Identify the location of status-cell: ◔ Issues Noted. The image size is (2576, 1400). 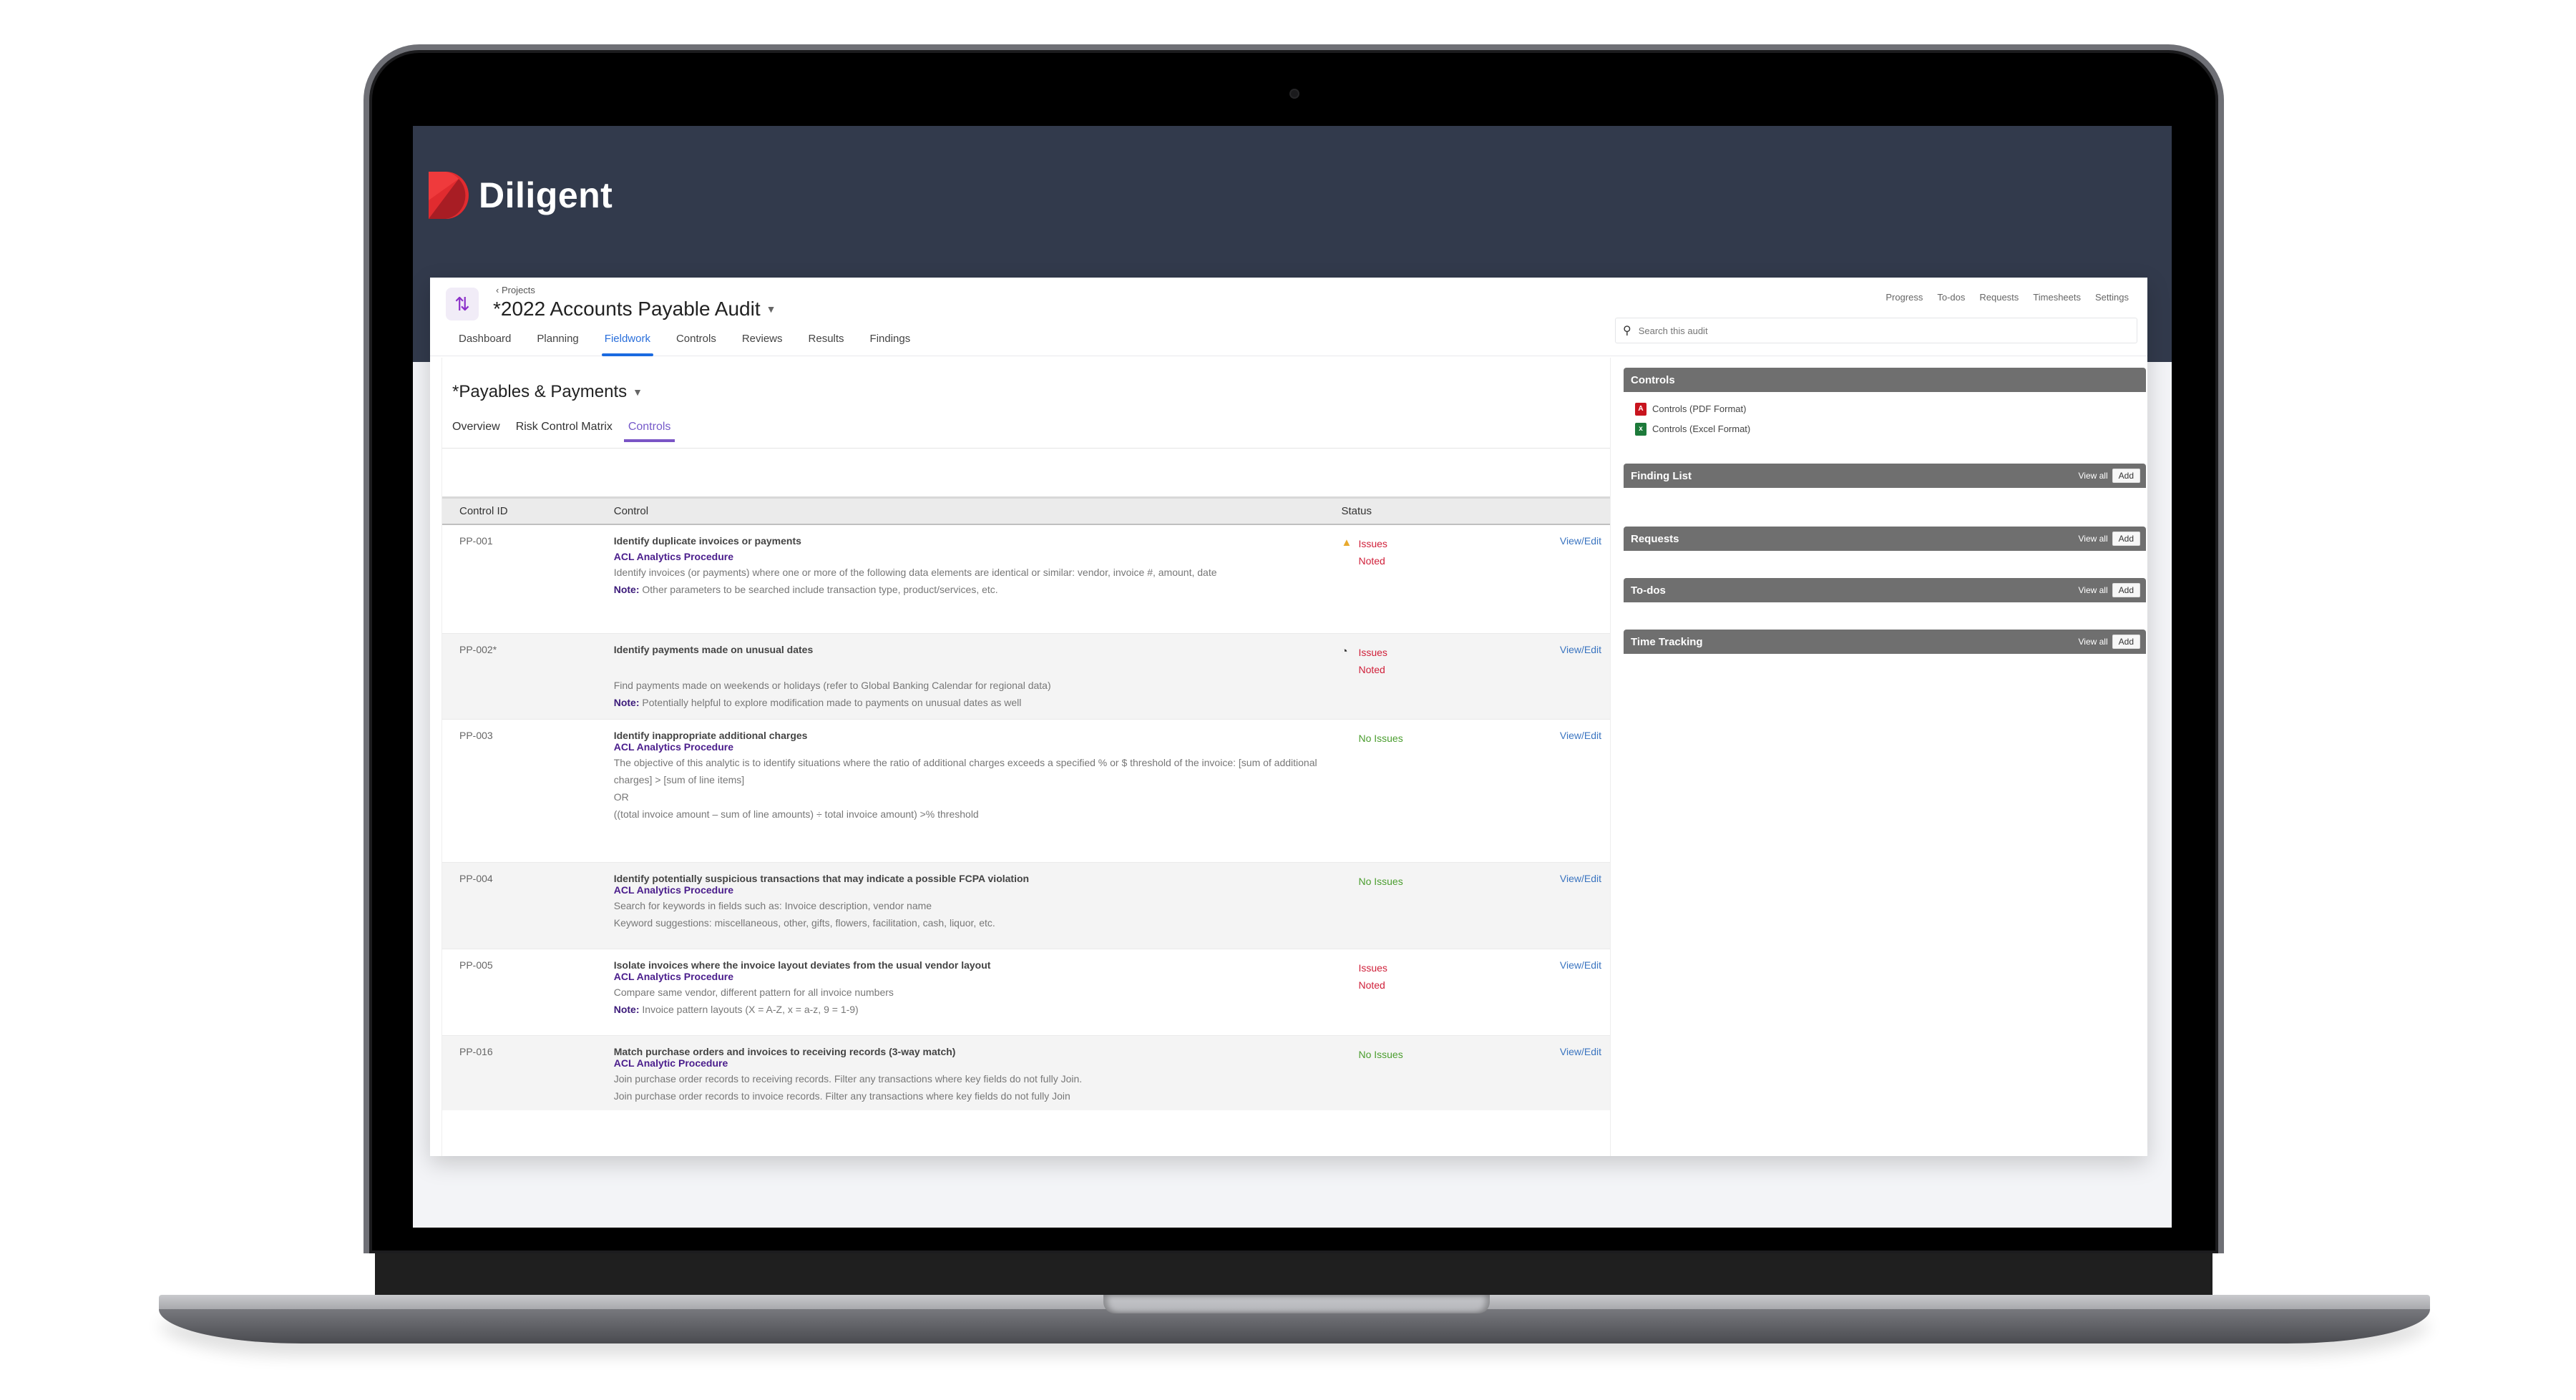
(1430, 661).